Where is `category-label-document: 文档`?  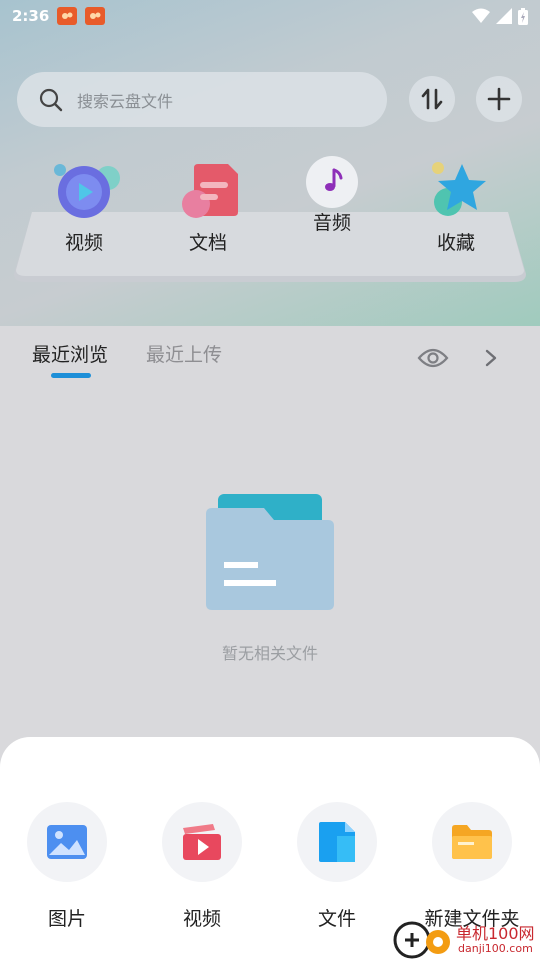 category-label-document: 文档 is located at coordinates (207, 243).